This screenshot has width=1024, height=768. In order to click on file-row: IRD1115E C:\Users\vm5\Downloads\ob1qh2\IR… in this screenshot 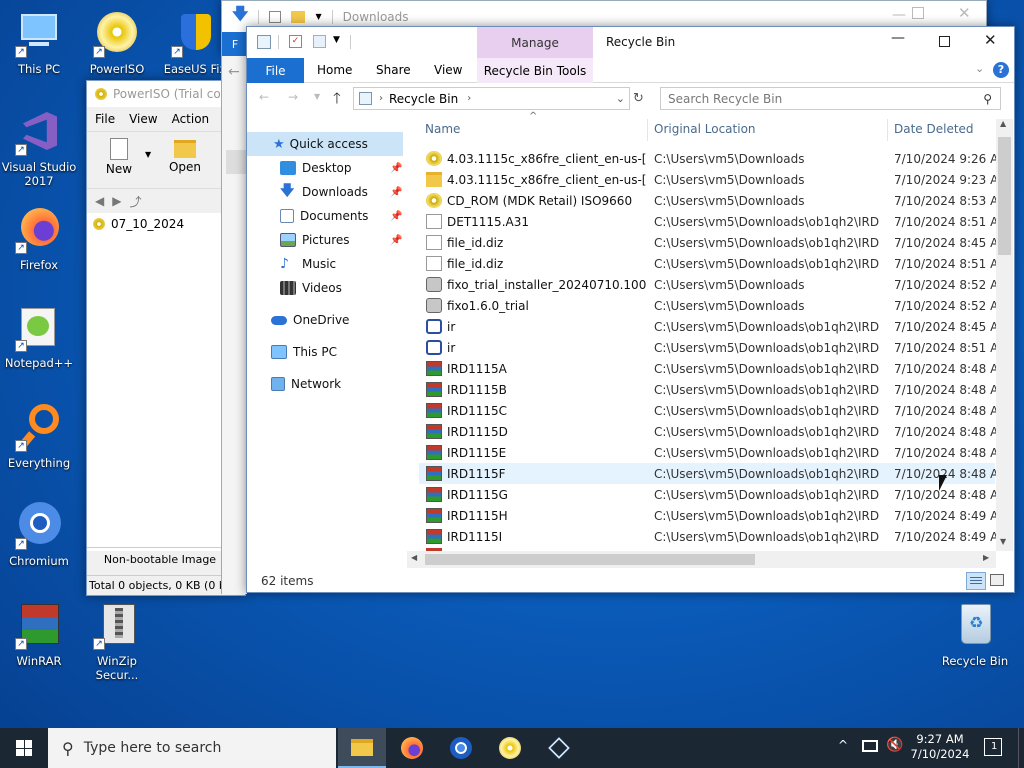, I will do `click(714, 452)`.